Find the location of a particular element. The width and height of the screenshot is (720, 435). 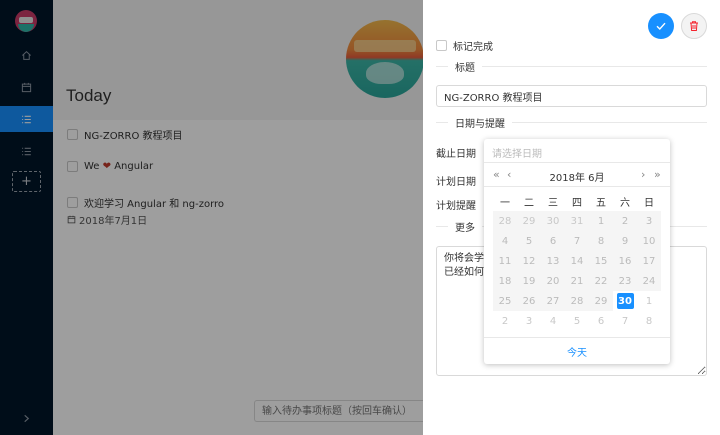

weekday-label: 三 is located at coordinates (553, 203).